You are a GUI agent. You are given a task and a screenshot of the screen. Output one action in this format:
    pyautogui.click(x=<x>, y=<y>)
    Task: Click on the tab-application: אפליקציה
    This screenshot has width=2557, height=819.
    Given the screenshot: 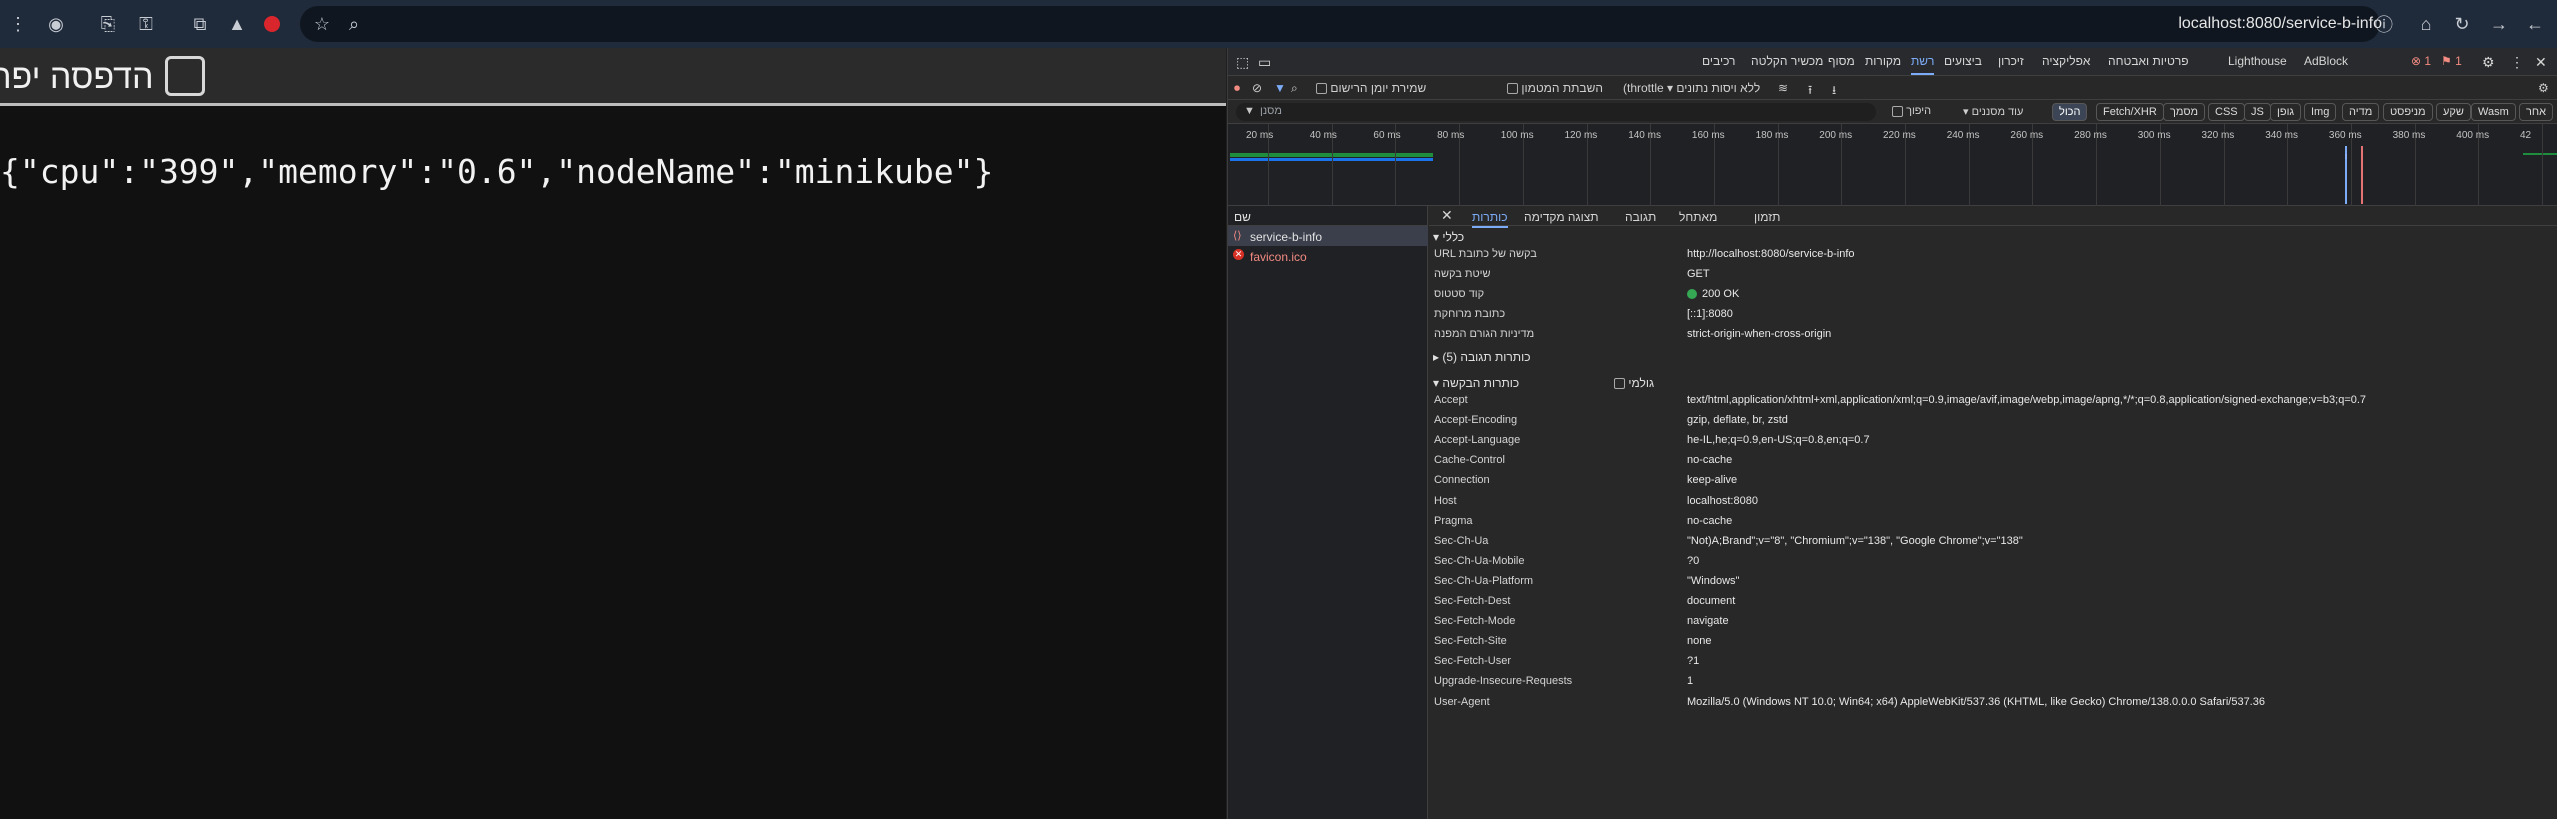 What is the action you would take?
    pyautogui.click(x=2066, y=61)
    